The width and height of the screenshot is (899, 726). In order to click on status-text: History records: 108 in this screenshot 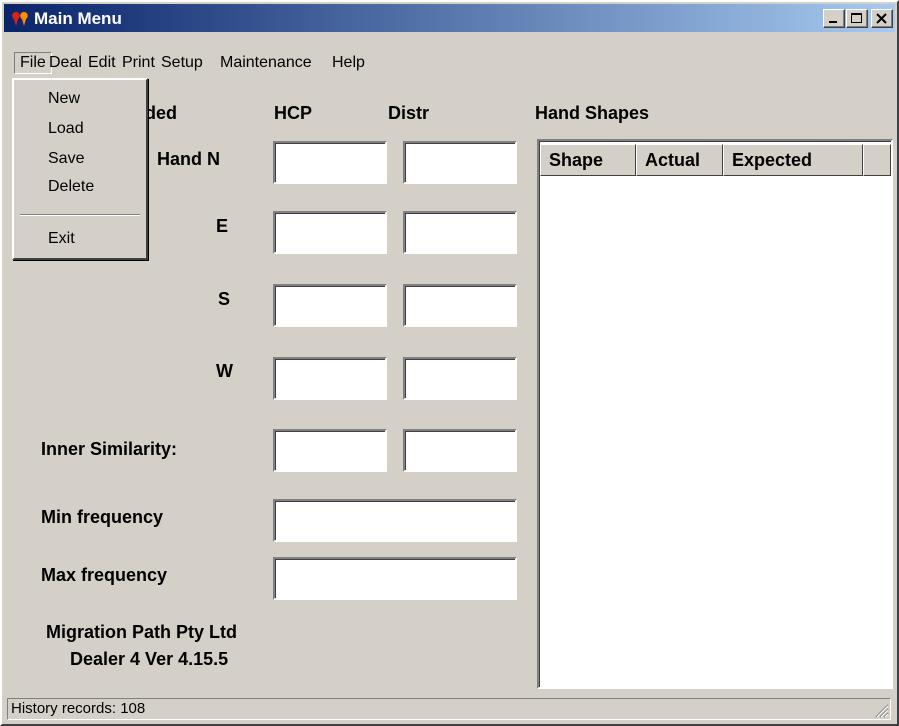, I will do `click(449, 709)`.